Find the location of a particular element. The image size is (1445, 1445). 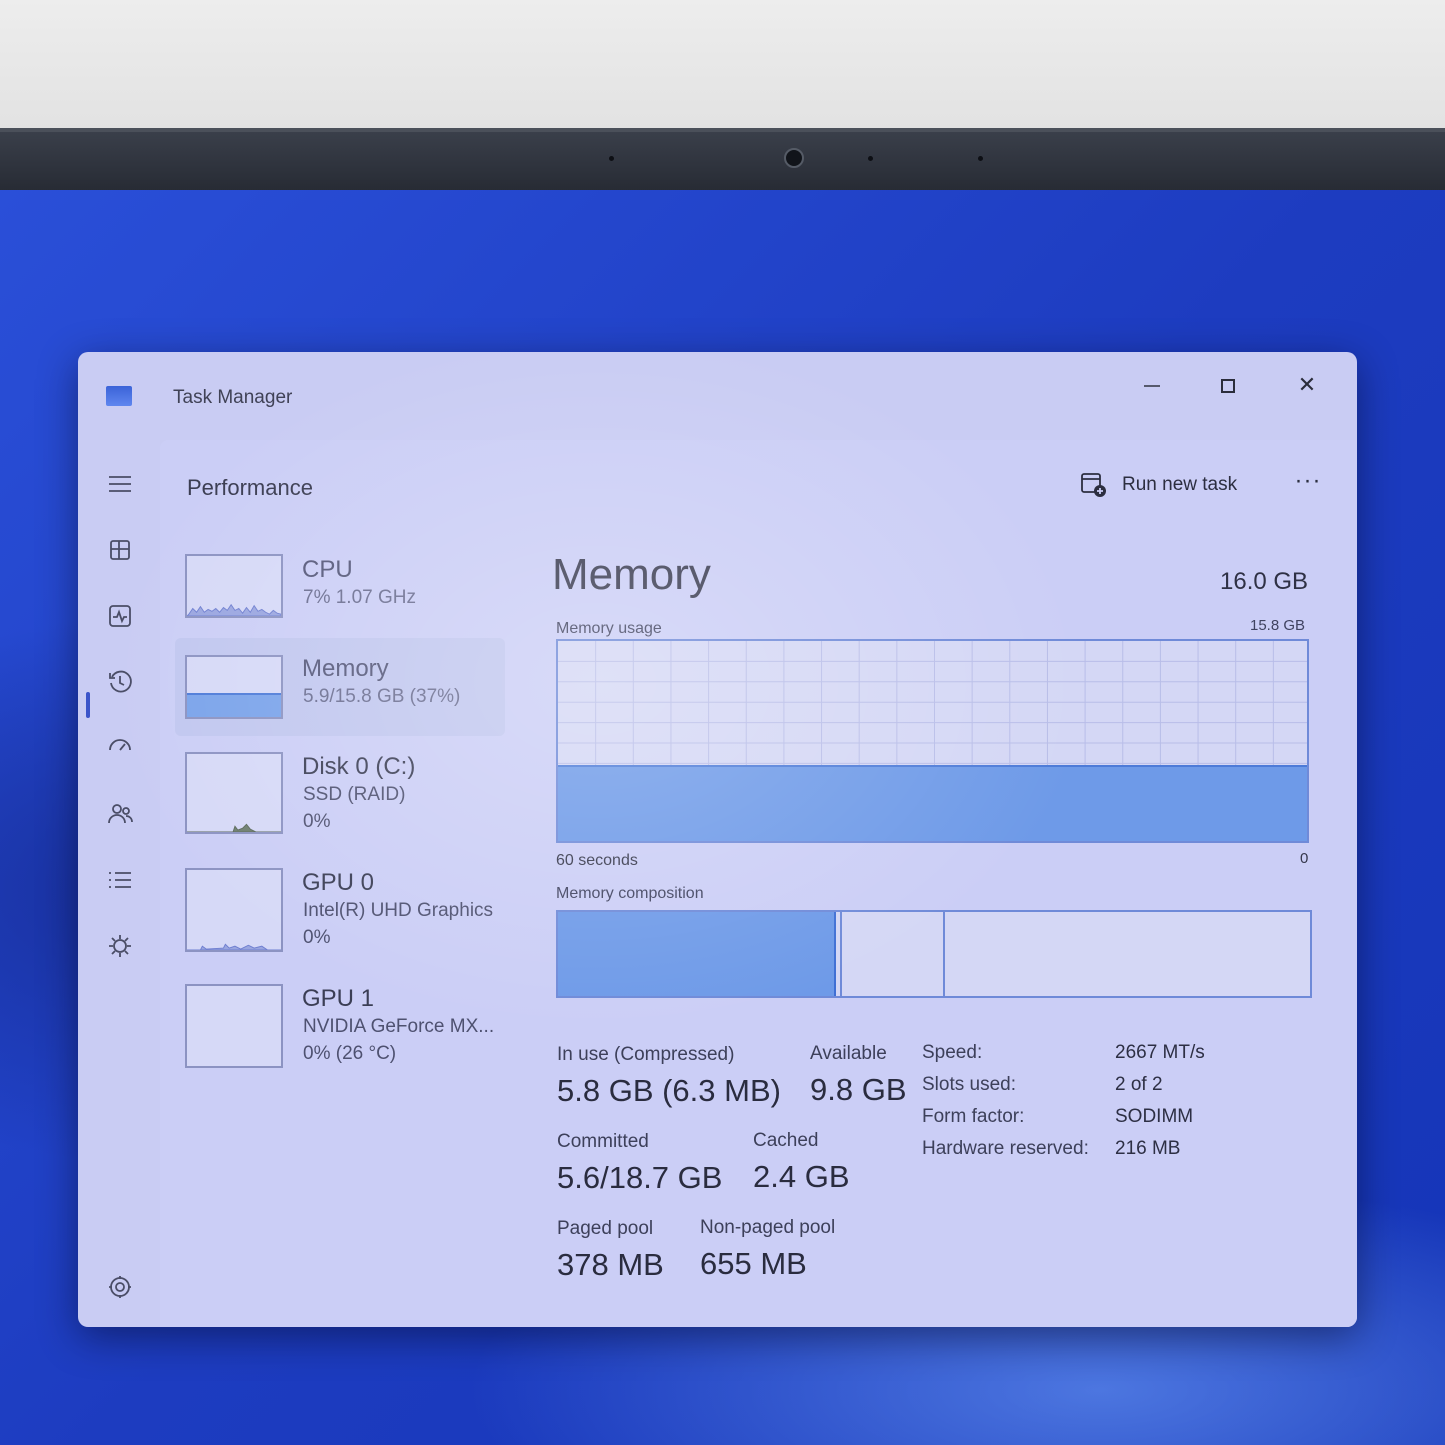

nav-app-history is located at coordinates (120, 682).